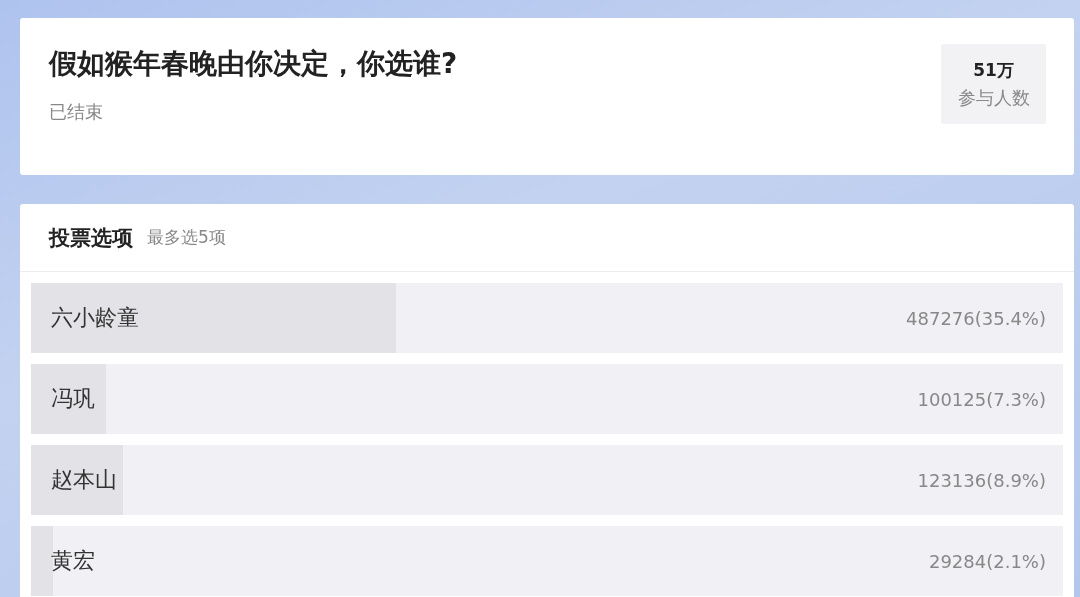 This screenshot has width=1080, height=597. Describe the element at coordinates (976, 318) in the screenshot. I see `option-result: 487276(35.4%)` at that location.